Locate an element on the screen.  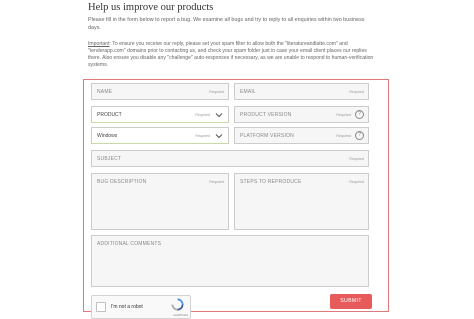
steps-placeholder: STEPS TO REPRODUCE is located at coordinates (271, 182).